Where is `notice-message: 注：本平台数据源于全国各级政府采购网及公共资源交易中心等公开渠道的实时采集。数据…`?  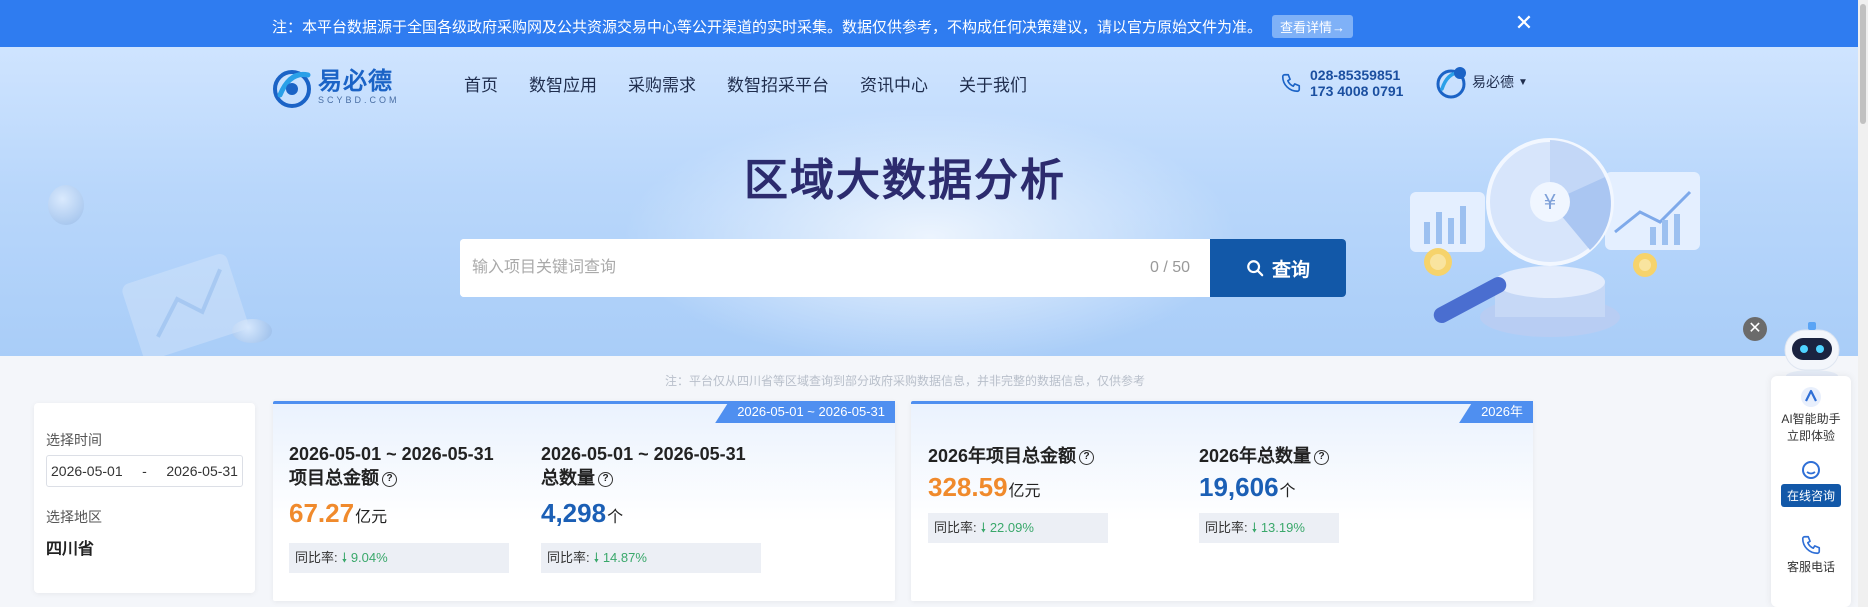
notice-message: 注：本平台数据源于全国各级政府采购网及公共资源交易中心等公开渠道的实时采集。数据… is located at coordinates (767, 27).